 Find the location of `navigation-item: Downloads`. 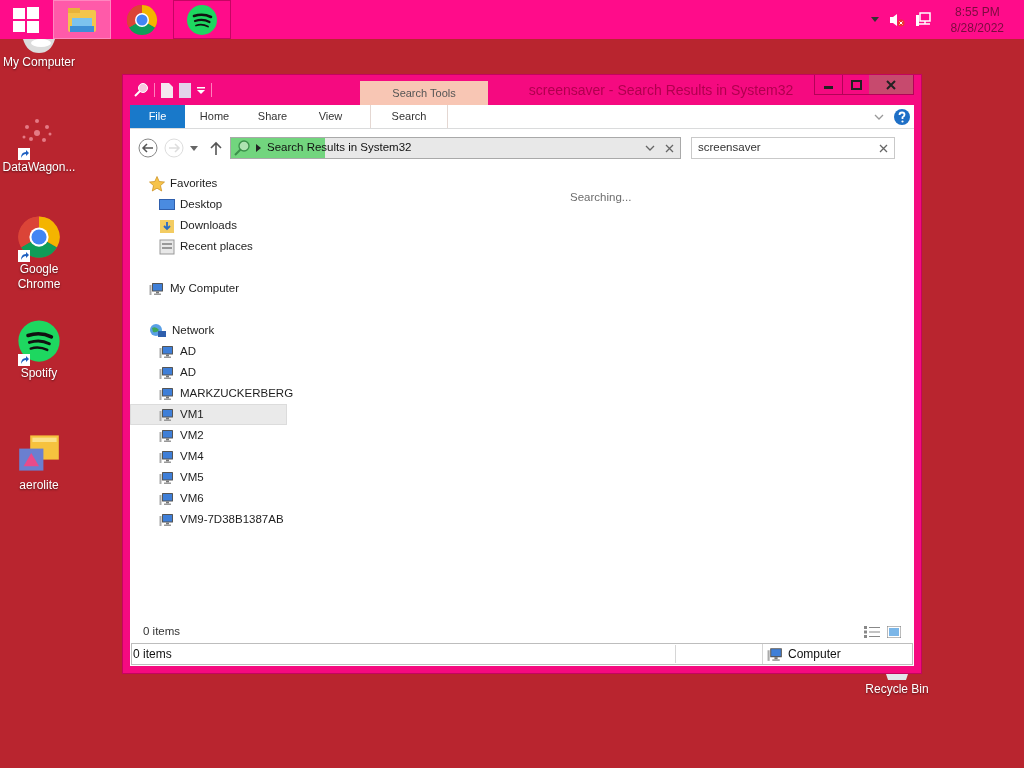

navigation-item: Downloads is located at coordinates (210, 225).